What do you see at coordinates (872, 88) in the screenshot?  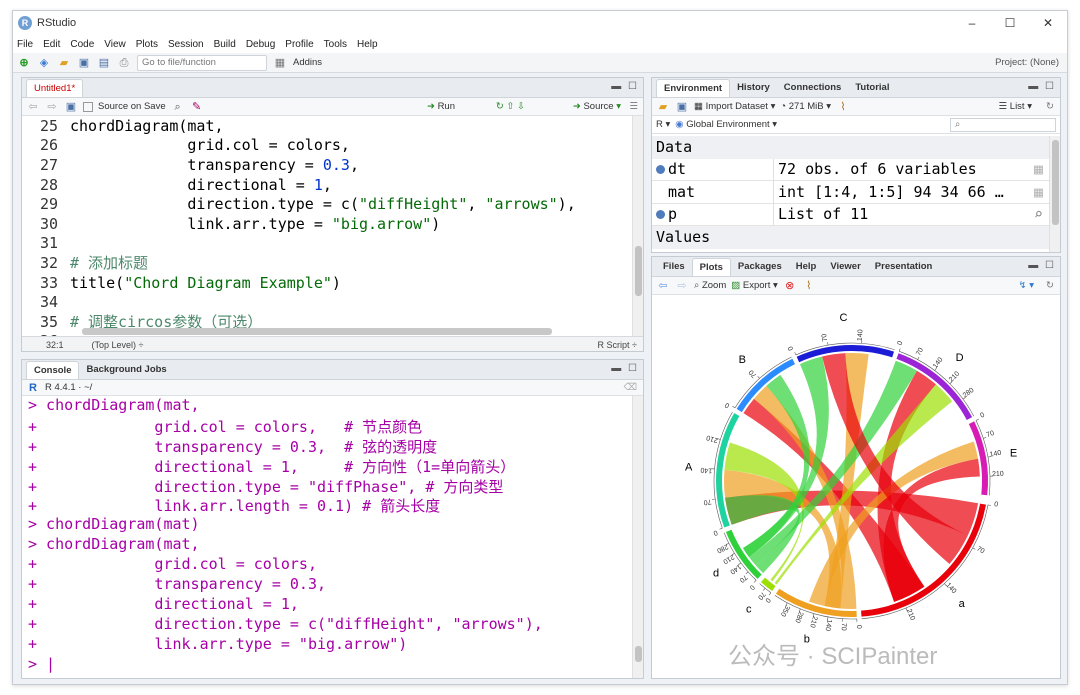 I see `tab-tutorial: Tutorial` at bounding box center [872, 88].